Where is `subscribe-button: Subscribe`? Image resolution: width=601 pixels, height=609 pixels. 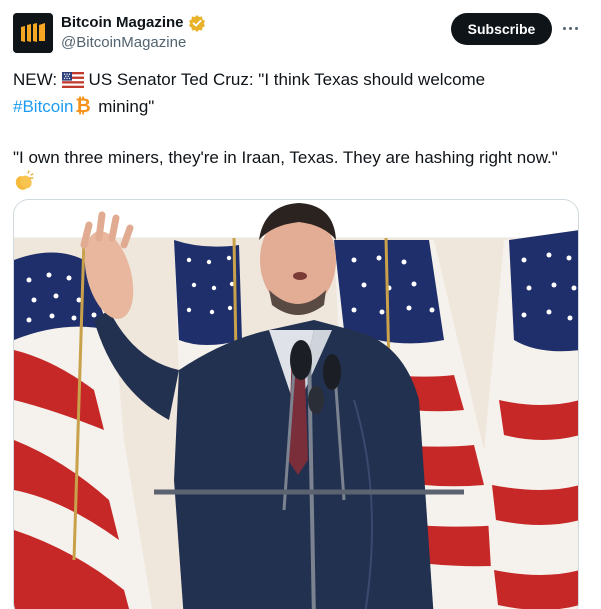 subscribe-button: Subscribe is located at coordinates (501, 29).